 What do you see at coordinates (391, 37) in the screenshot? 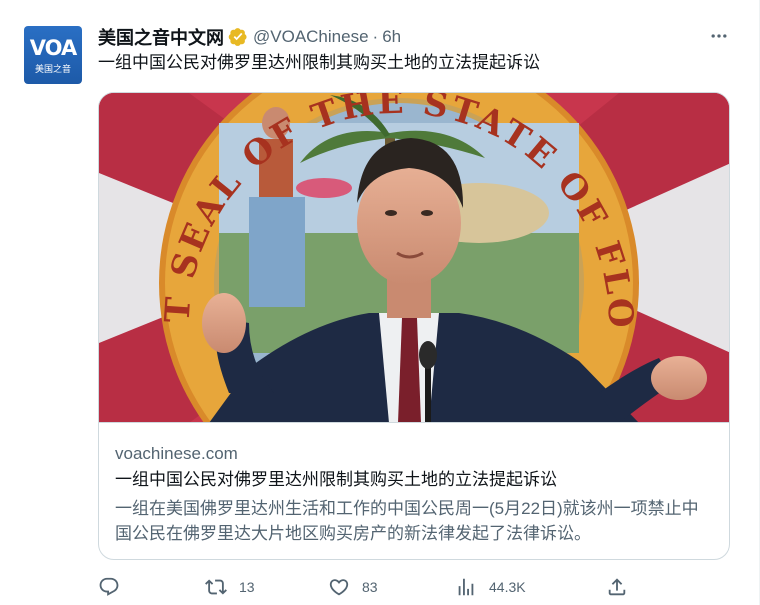
I see `timestamp: 6h` at bounding box center [391, 37].